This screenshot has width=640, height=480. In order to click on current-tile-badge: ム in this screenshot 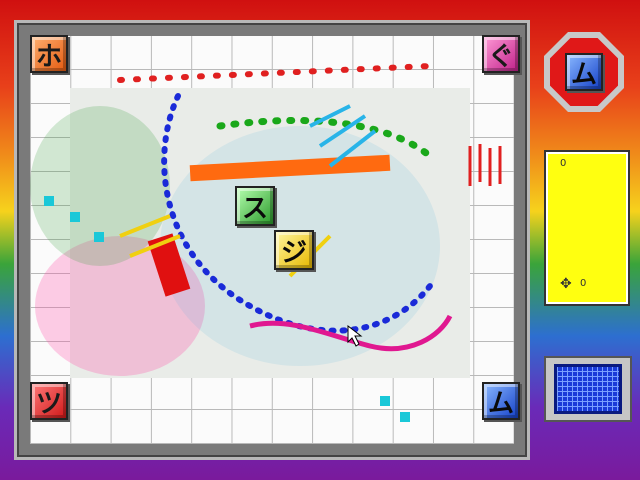, I will do `click(584, 72)`.